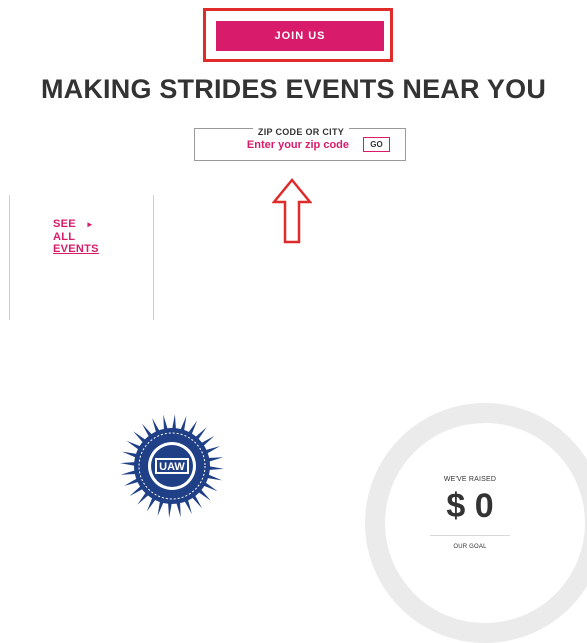 The height and width of the screenshot is (643, 587). I want to click on zip-code-input, so click(279, 145).